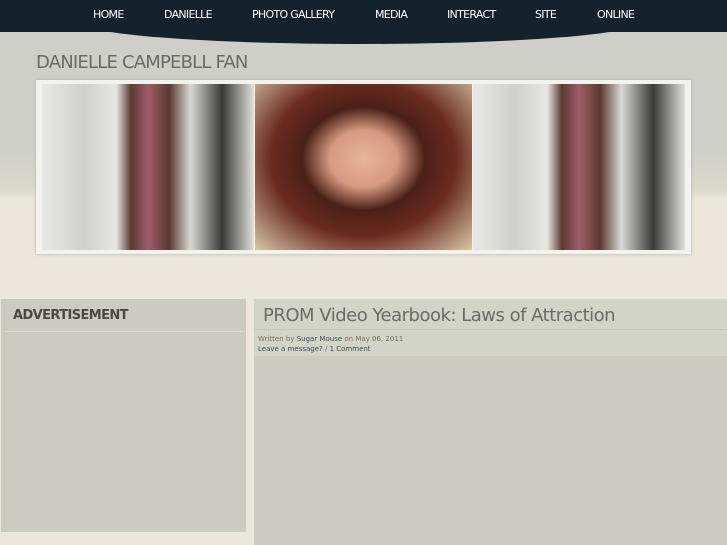 The image size is (727, 545). What do you see at coordinates (616, 14) in the screenshot?
I see `nav-online: ONLINE` at bounding box center [616, 14].